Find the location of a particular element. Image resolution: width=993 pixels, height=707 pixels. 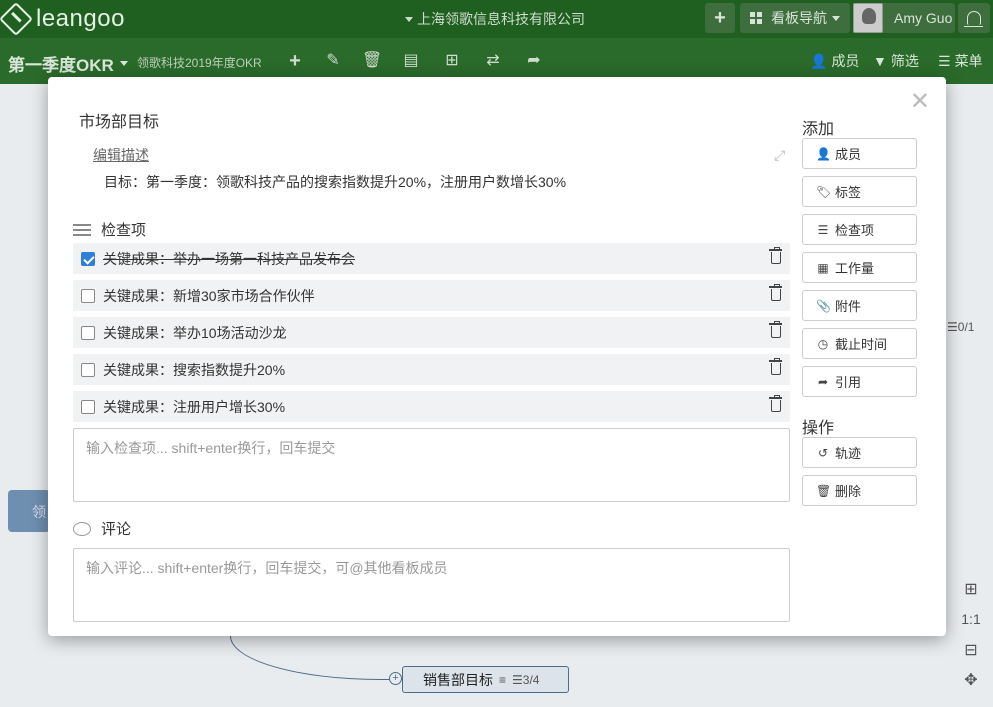

side-button-label: 删除 is located at coordinates (848, 491).